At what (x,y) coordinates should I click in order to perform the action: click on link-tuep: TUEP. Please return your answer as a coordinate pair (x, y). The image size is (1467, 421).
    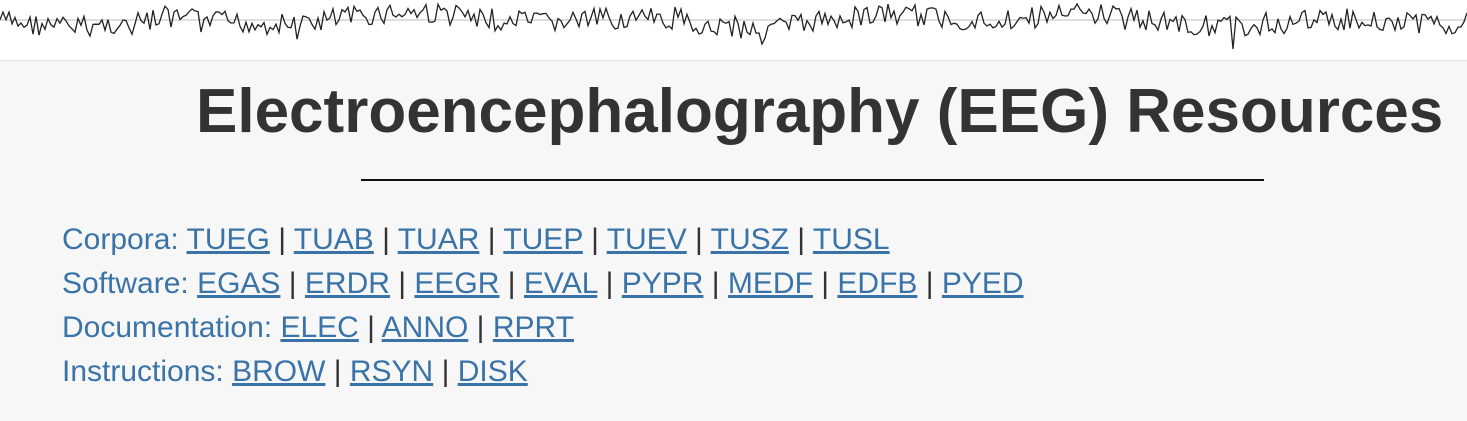
    Looking at the image, I should click on (542, 239).